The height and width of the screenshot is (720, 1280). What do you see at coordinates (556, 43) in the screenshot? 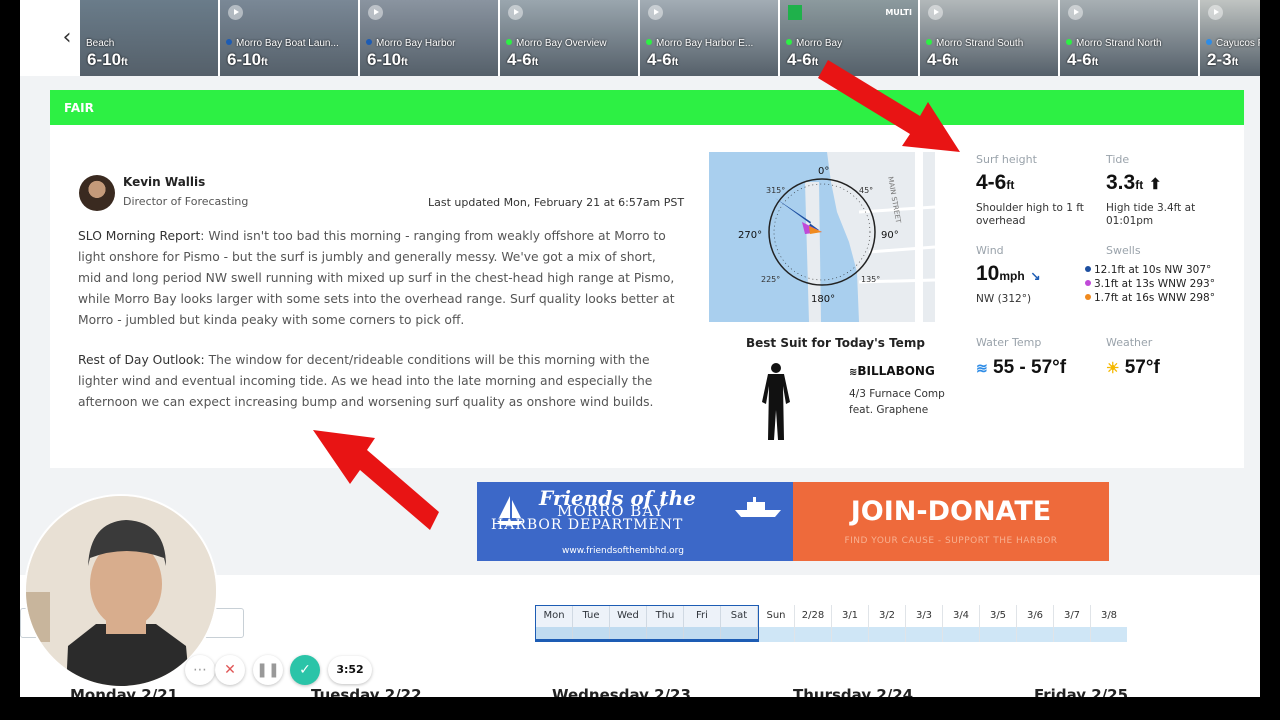
I see `cam-name: Morro Bay Overview` at bounding box center [556, 43].